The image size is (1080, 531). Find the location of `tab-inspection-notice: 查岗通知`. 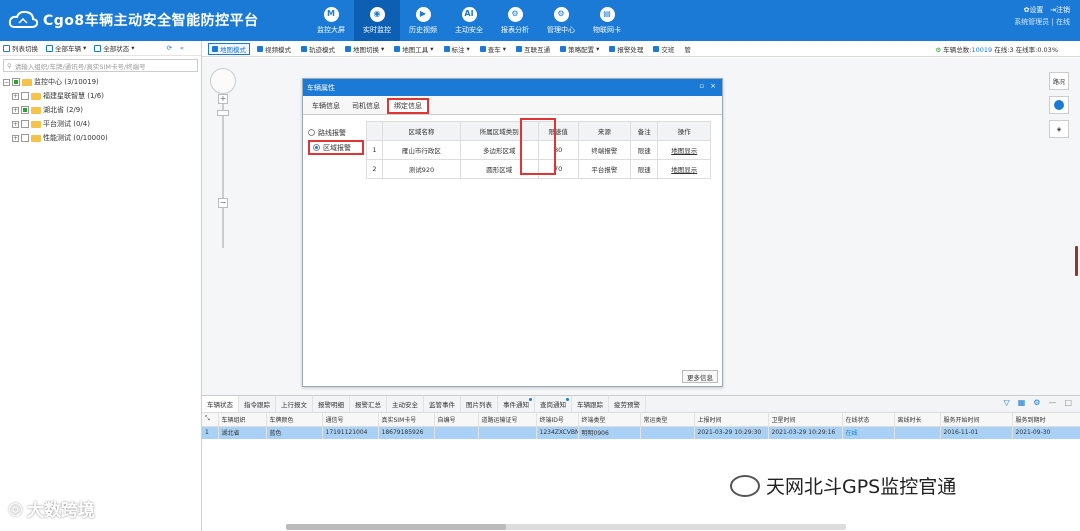

tab-inspection-notice: 查岗通知 is located at coordinates (553, 404).